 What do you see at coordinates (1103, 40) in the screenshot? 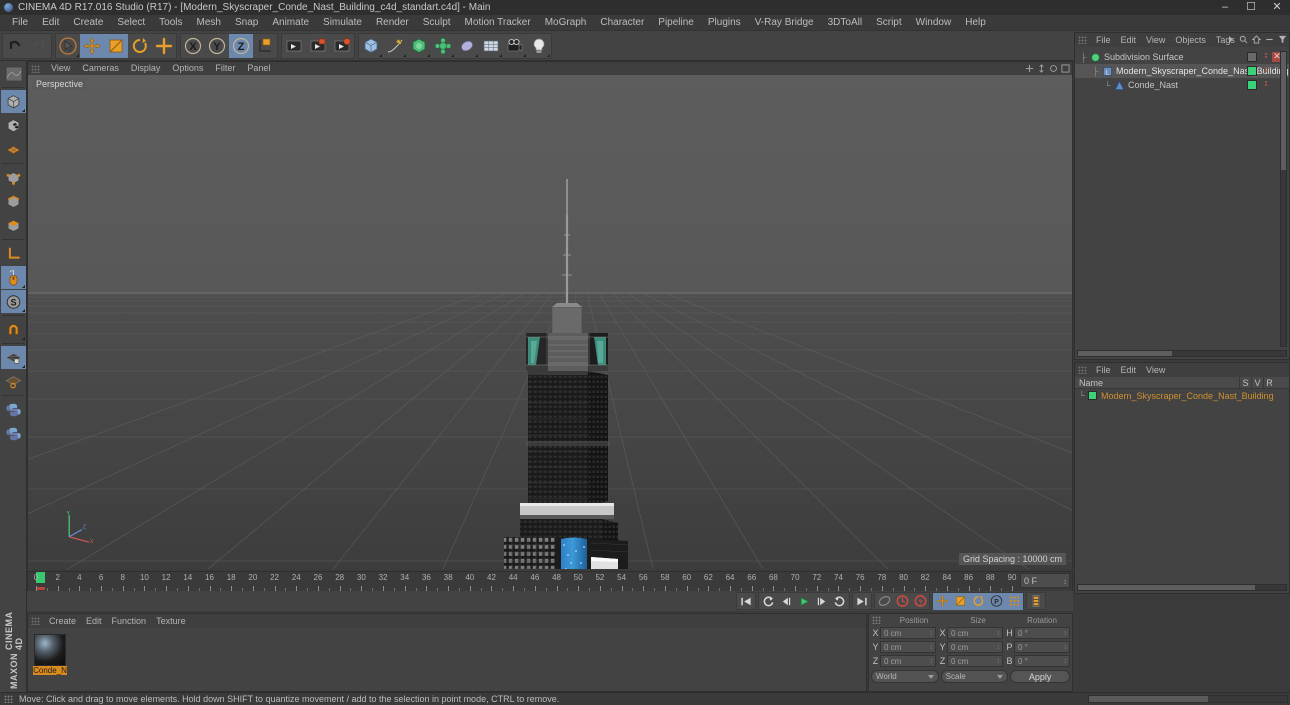
I see `objmgr-menu-file: File` at bounding box center [1103, 40].